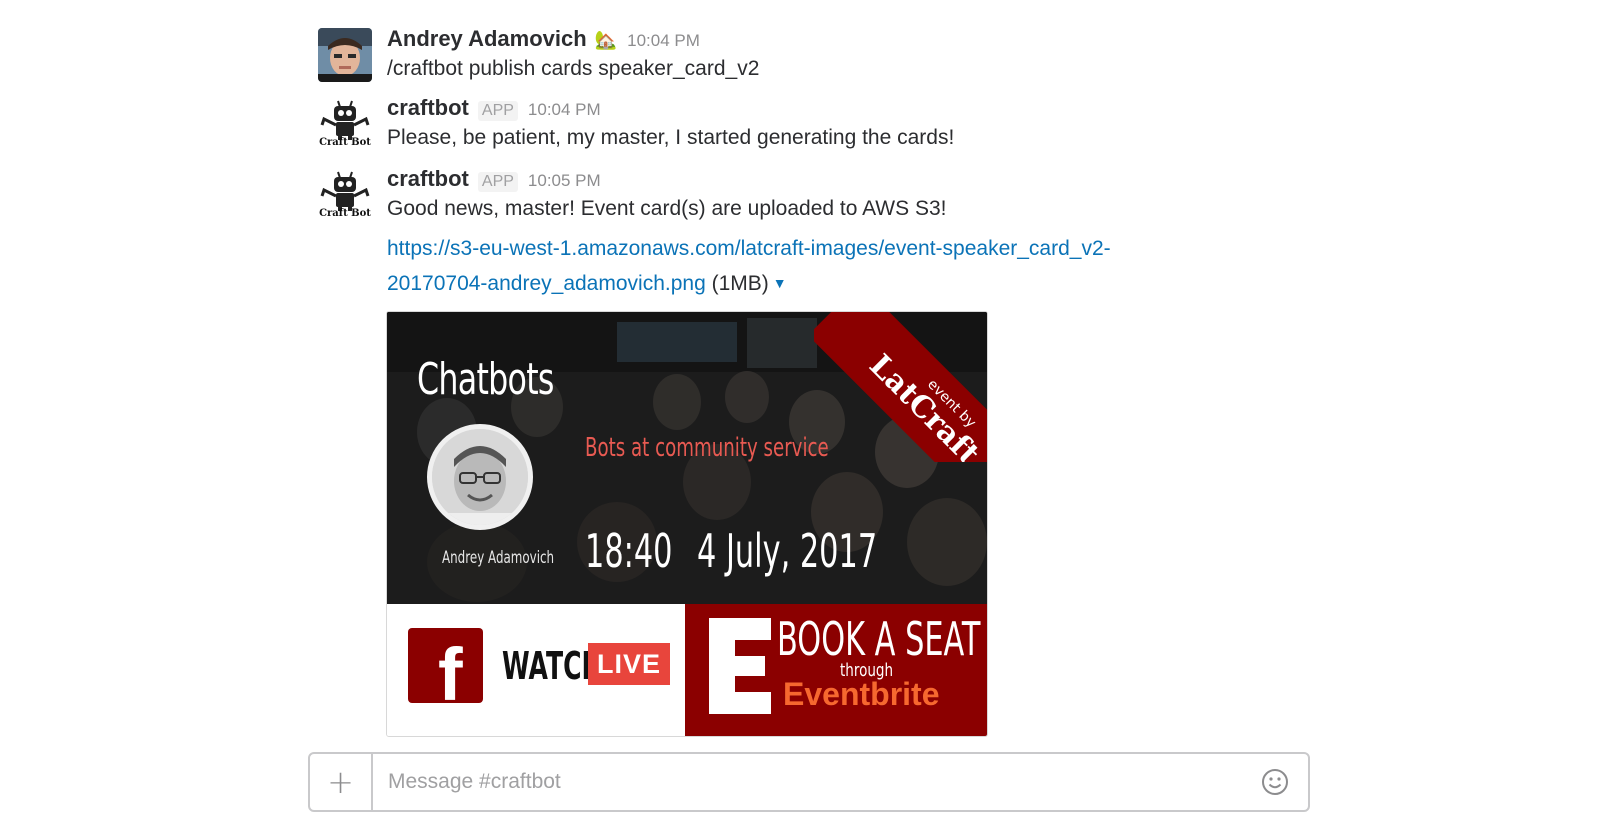  Describe the element at coordinates (546, 283) in the screenshot. I see `file-link-line2: 20170704-andrey_adamovich.png` at that location.